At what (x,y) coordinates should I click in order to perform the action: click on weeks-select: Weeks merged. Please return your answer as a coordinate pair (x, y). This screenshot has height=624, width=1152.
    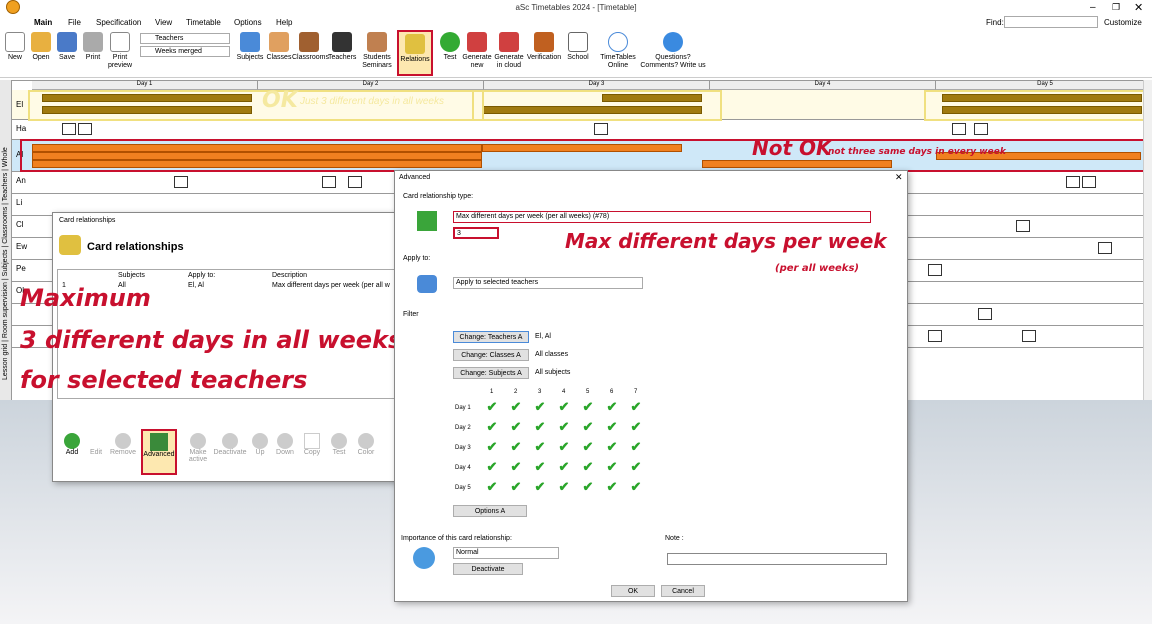
    Looking at the image, I should click on (185, 51).